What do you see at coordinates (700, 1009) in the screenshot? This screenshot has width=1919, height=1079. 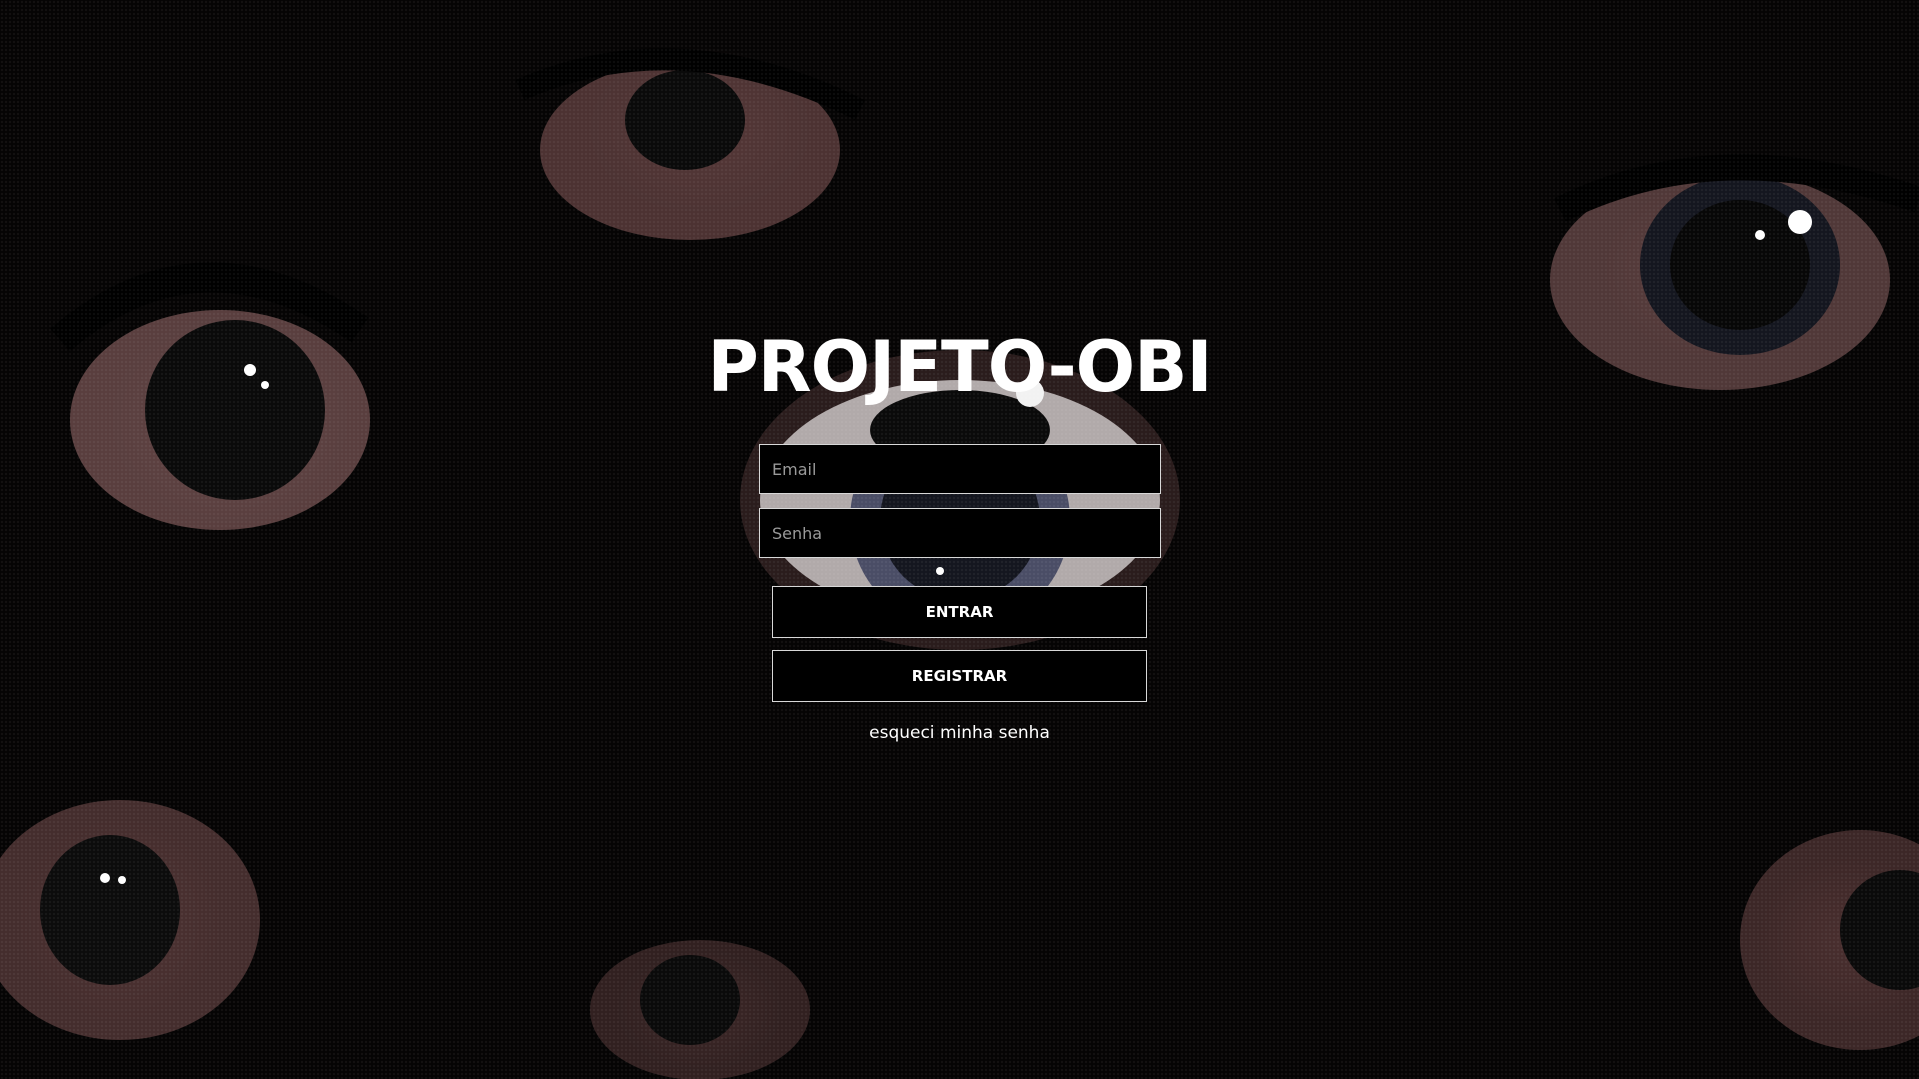 I see `bottom-center-eye-illustration` at bounding box center [700, 1009].